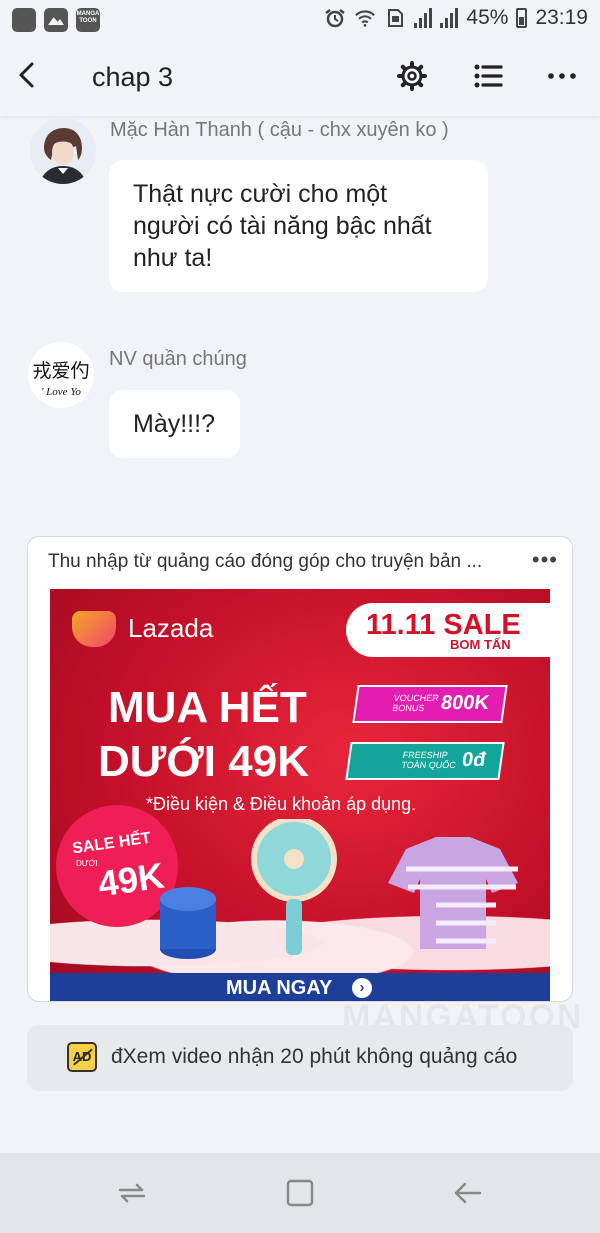 This screenshot has width=600, height=1233. Describe the element at coordinates (279, 988) in the screenshot. I see `cta-label: MUA NGAY` at that location.